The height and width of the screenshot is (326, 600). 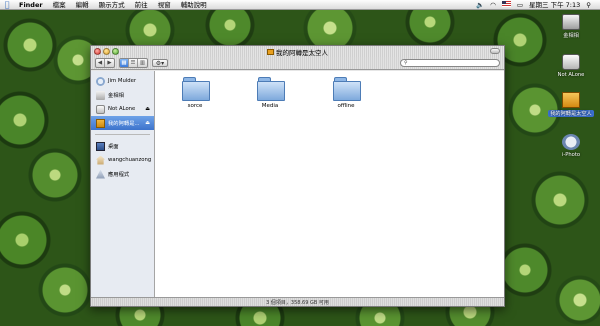 I want to click on sidebar-item-not-alone: Not ALone ⏏, so click(x=122, y=109).